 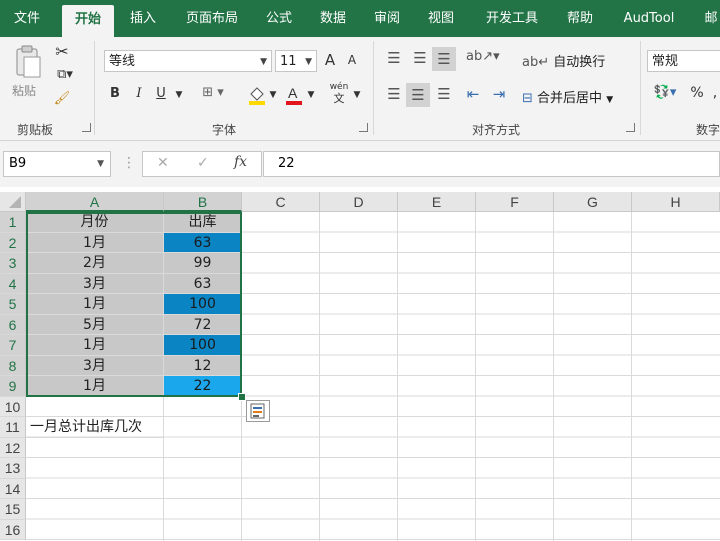 What do you see at coordinates (95, 324) in the screenshot?
I see `cell-a6: 5月` at bounding box center [95, 324].